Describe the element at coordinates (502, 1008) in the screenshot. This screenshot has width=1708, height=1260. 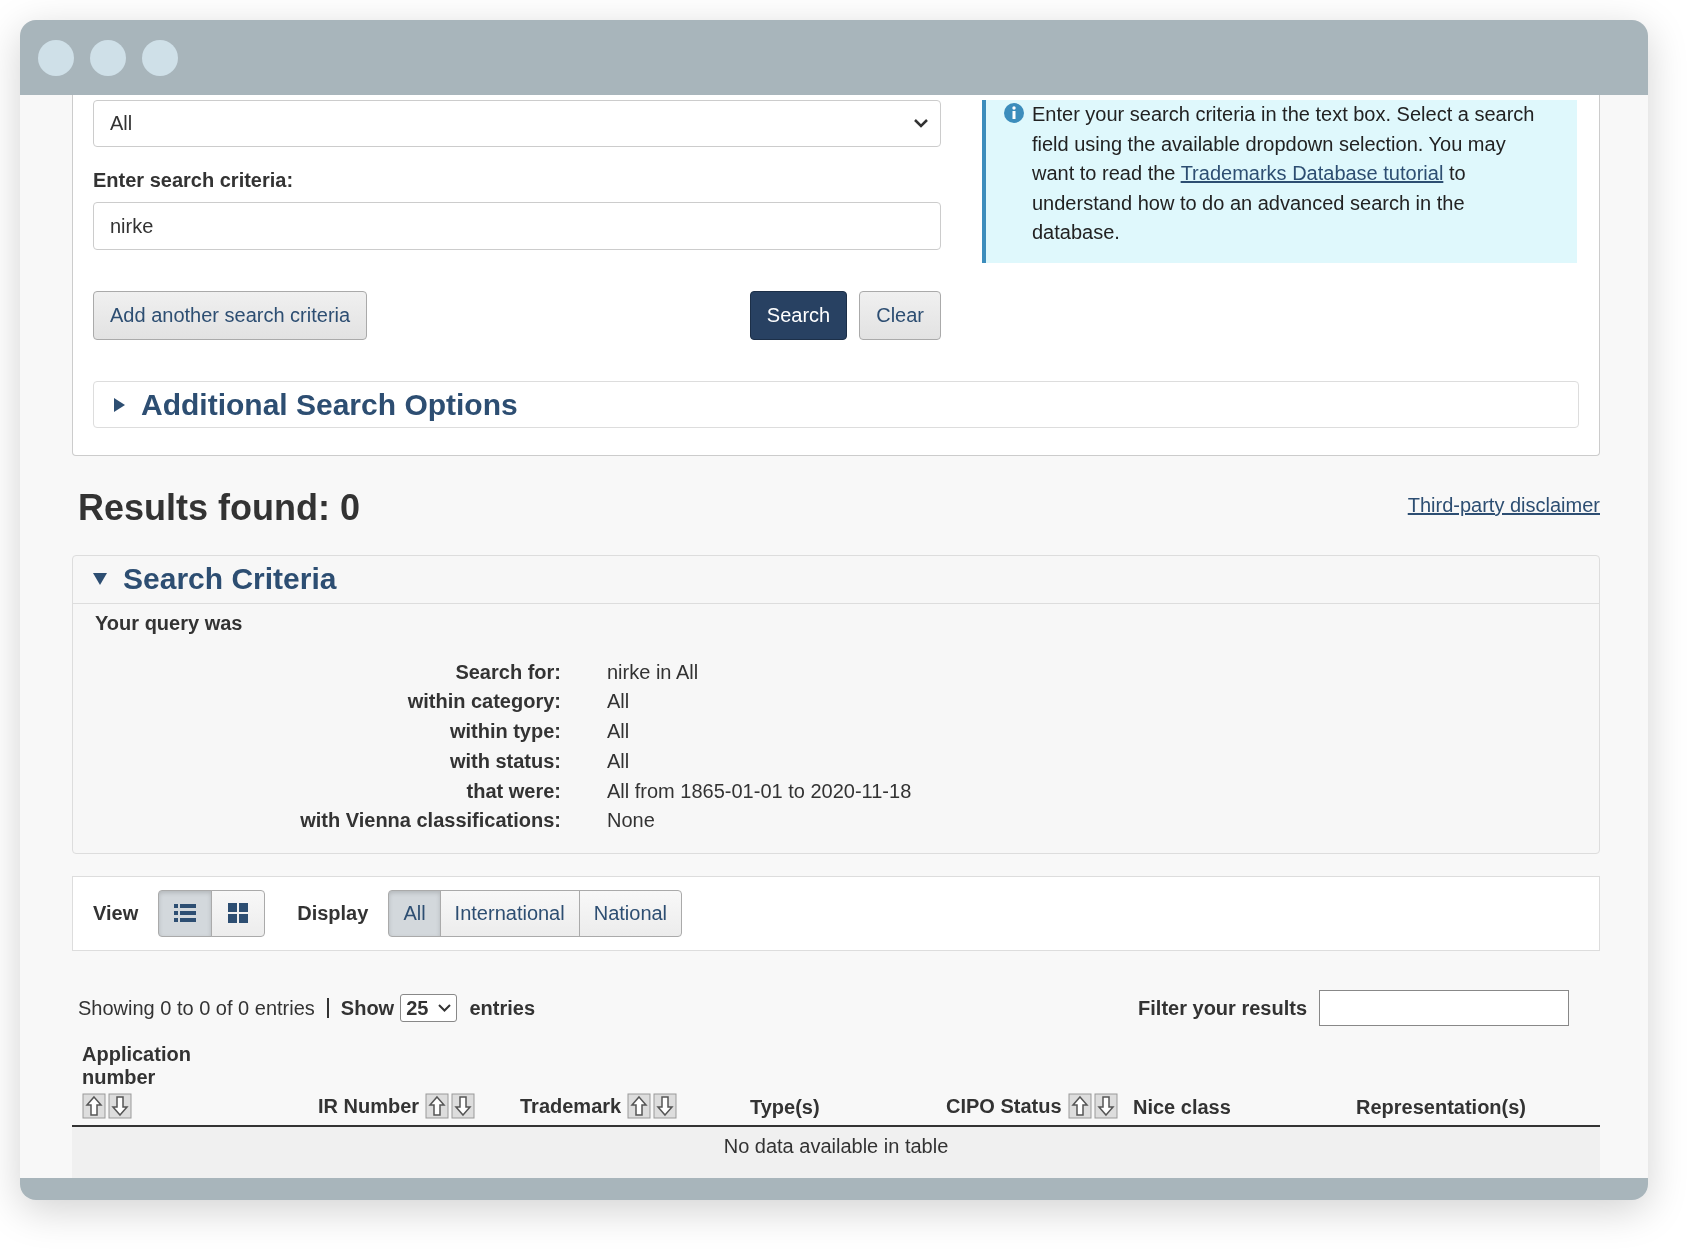
I see `entries-label: entries` at that location.